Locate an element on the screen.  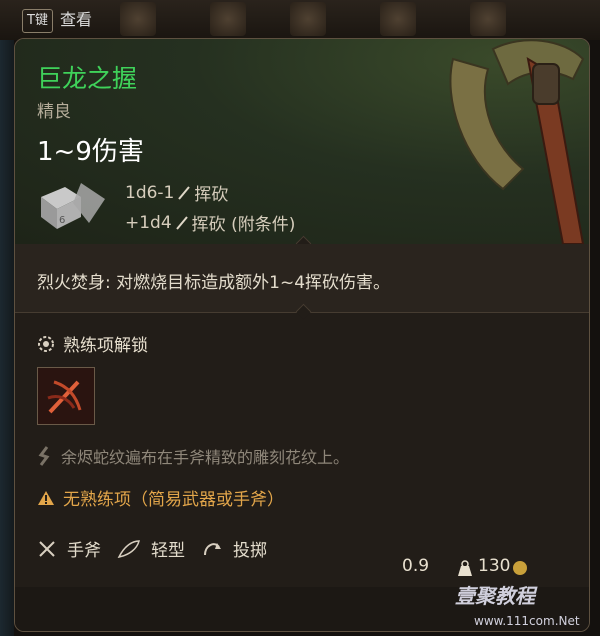
action-icon is located at coordinates (66, 396).